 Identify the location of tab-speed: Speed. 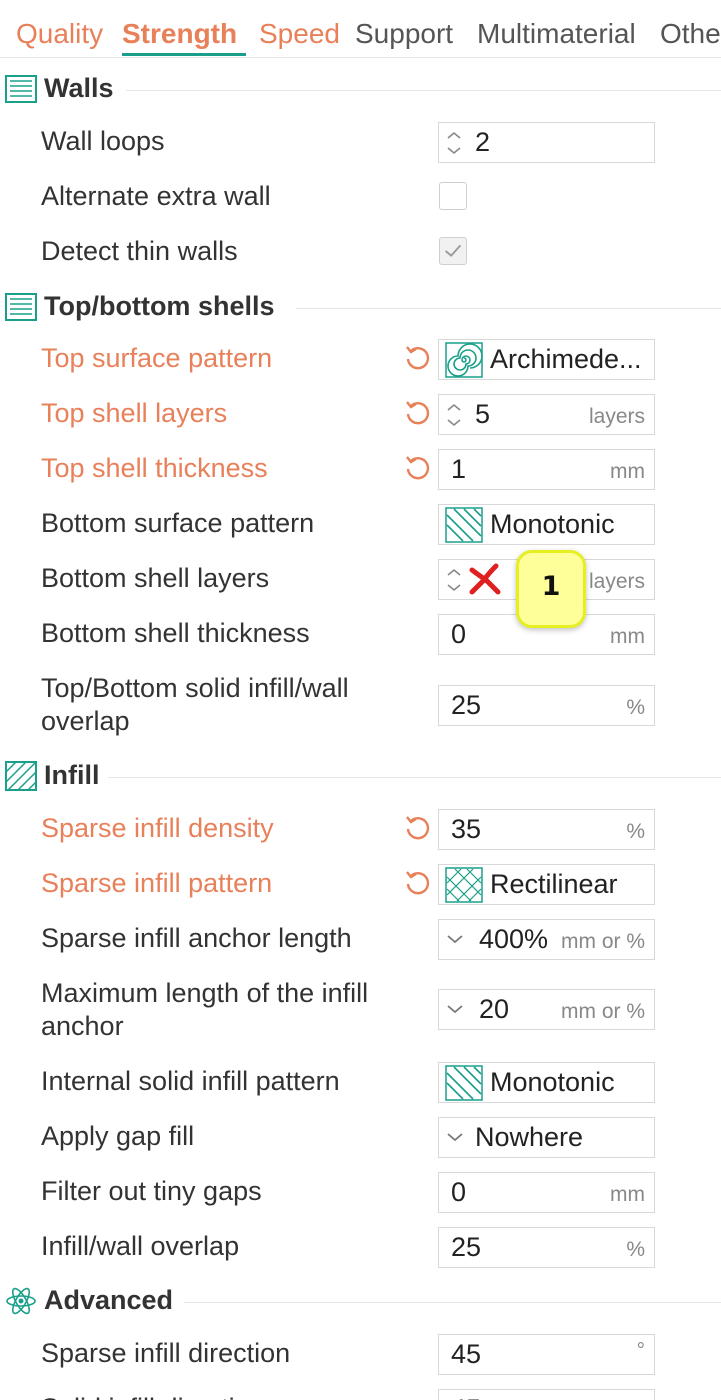
(299, 34).